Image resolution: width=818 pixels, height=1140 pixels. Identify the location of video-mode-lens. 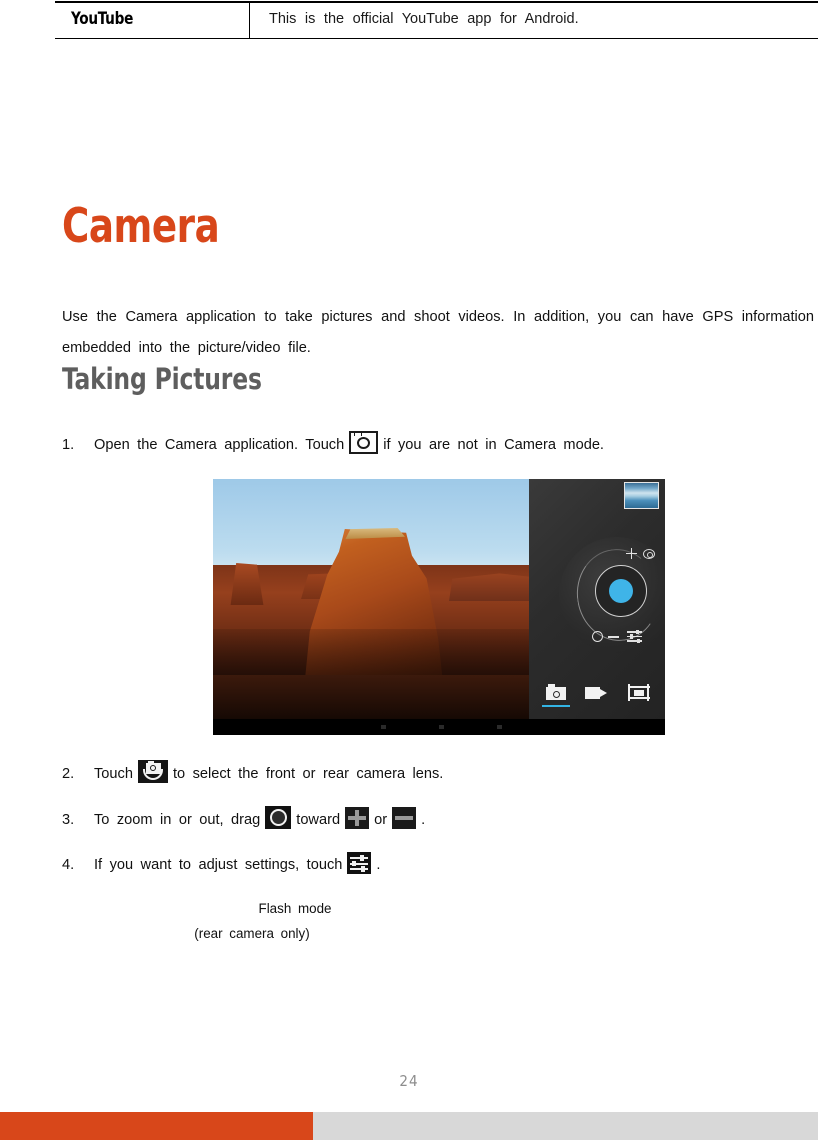
(603, 692).